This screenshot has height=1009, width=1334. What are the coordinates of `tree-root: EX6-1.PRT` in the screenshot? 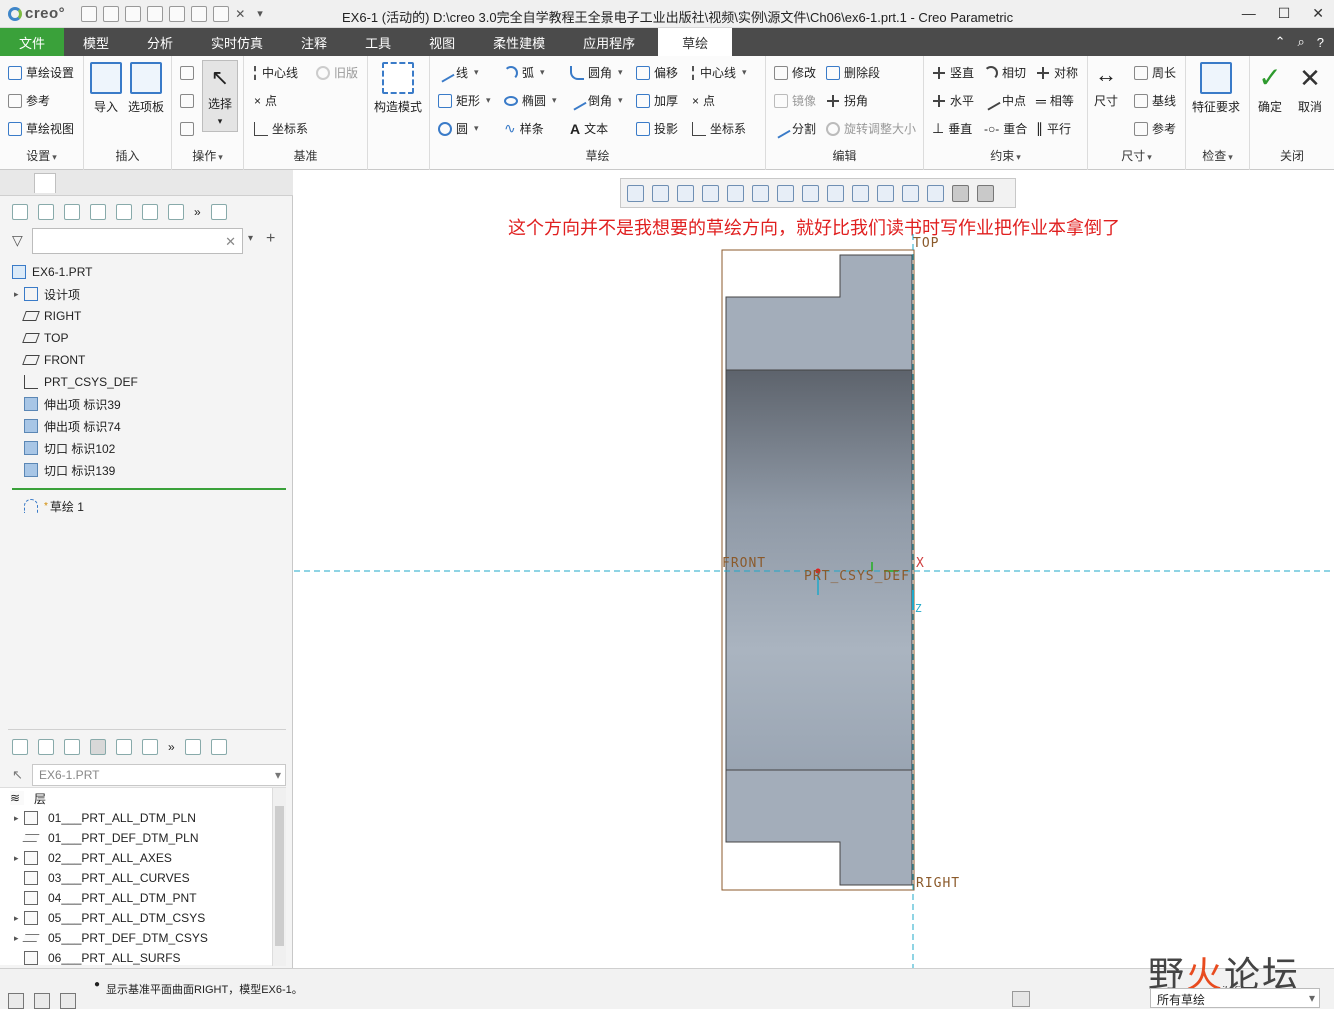 It's located at (52, 272).